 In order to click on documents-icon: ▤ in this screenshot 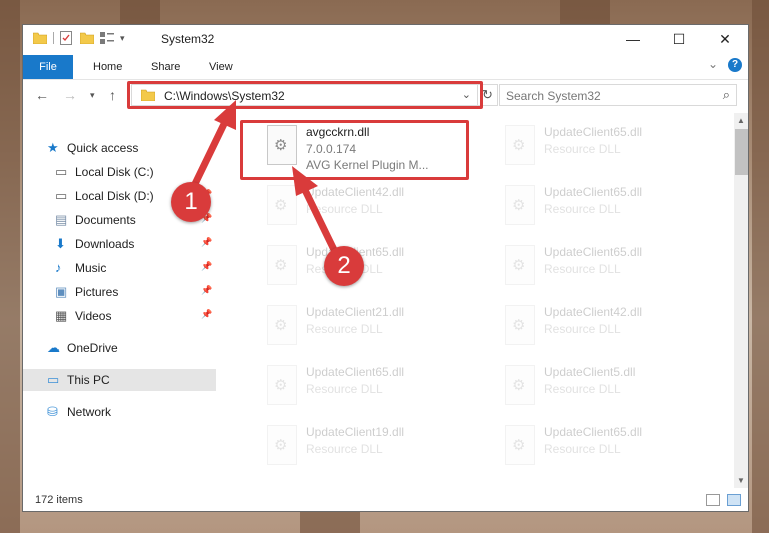, I will do `click(61, 219)`.